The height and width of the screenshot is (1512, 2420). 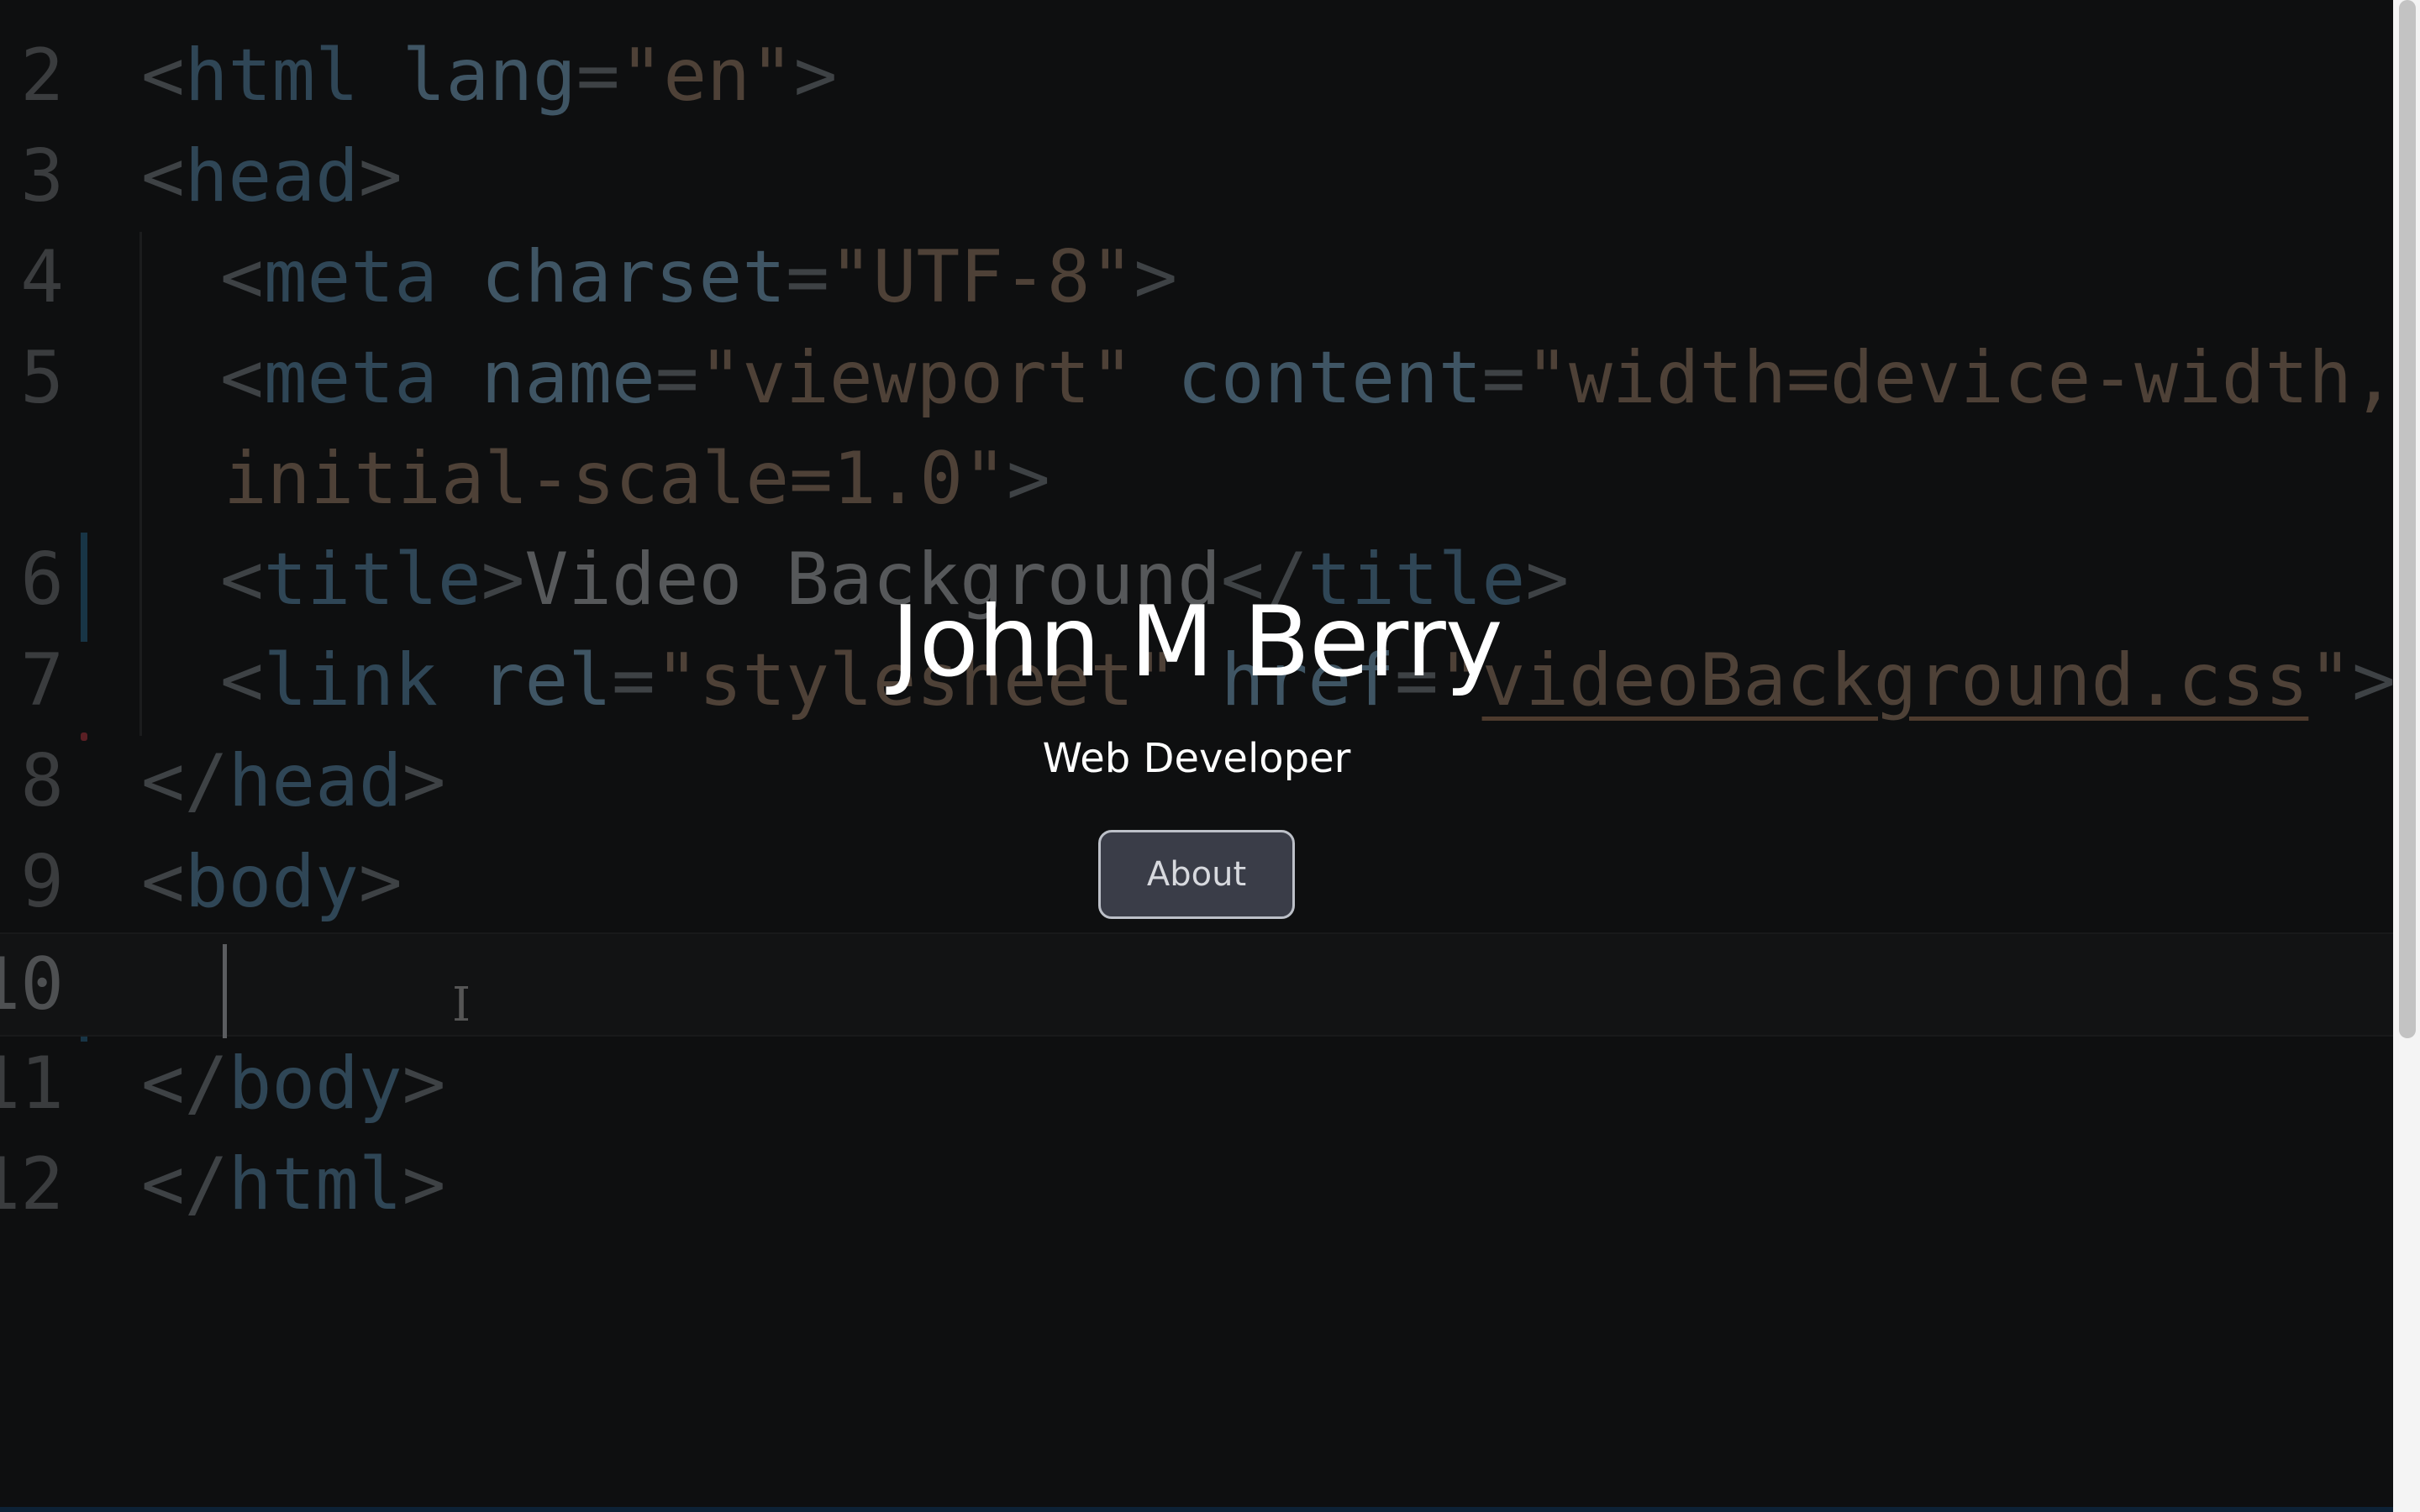 What do you see at coordinates (2407, 519) in the screenshot?
I see `scrollbar-thumb` at bounding box center [2407, 519].